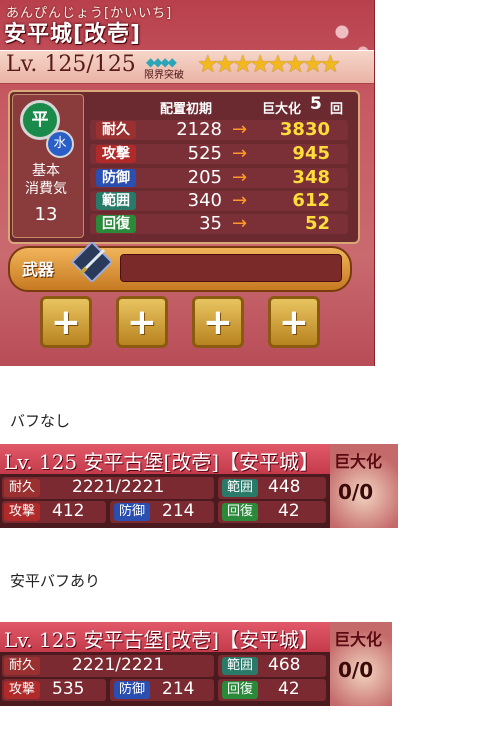 The image size is (503, 729). I want to click on stat-label-range: 範囲, so click(116, 201).